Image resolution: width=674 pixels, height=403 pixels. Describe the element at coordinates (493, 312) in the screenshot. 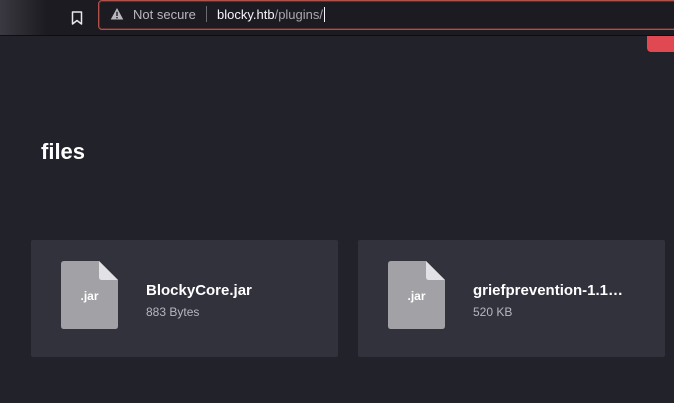

I see `file-size: 520 KB` at that location.